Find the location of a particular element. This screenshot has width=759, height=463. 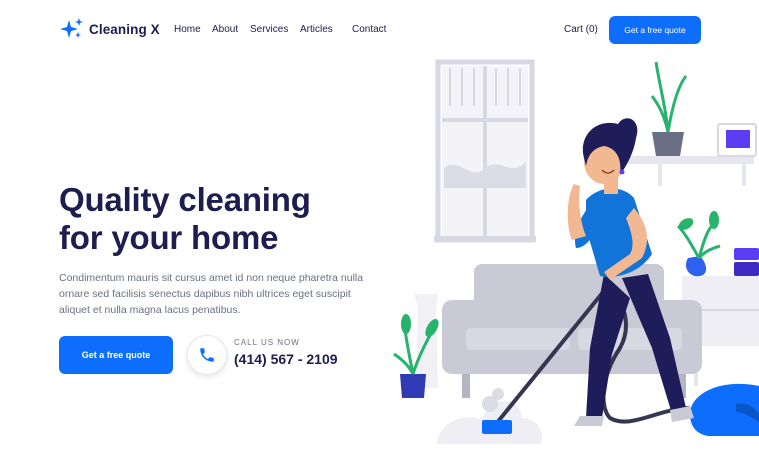

phone-button is located at coordinates (207, 355).